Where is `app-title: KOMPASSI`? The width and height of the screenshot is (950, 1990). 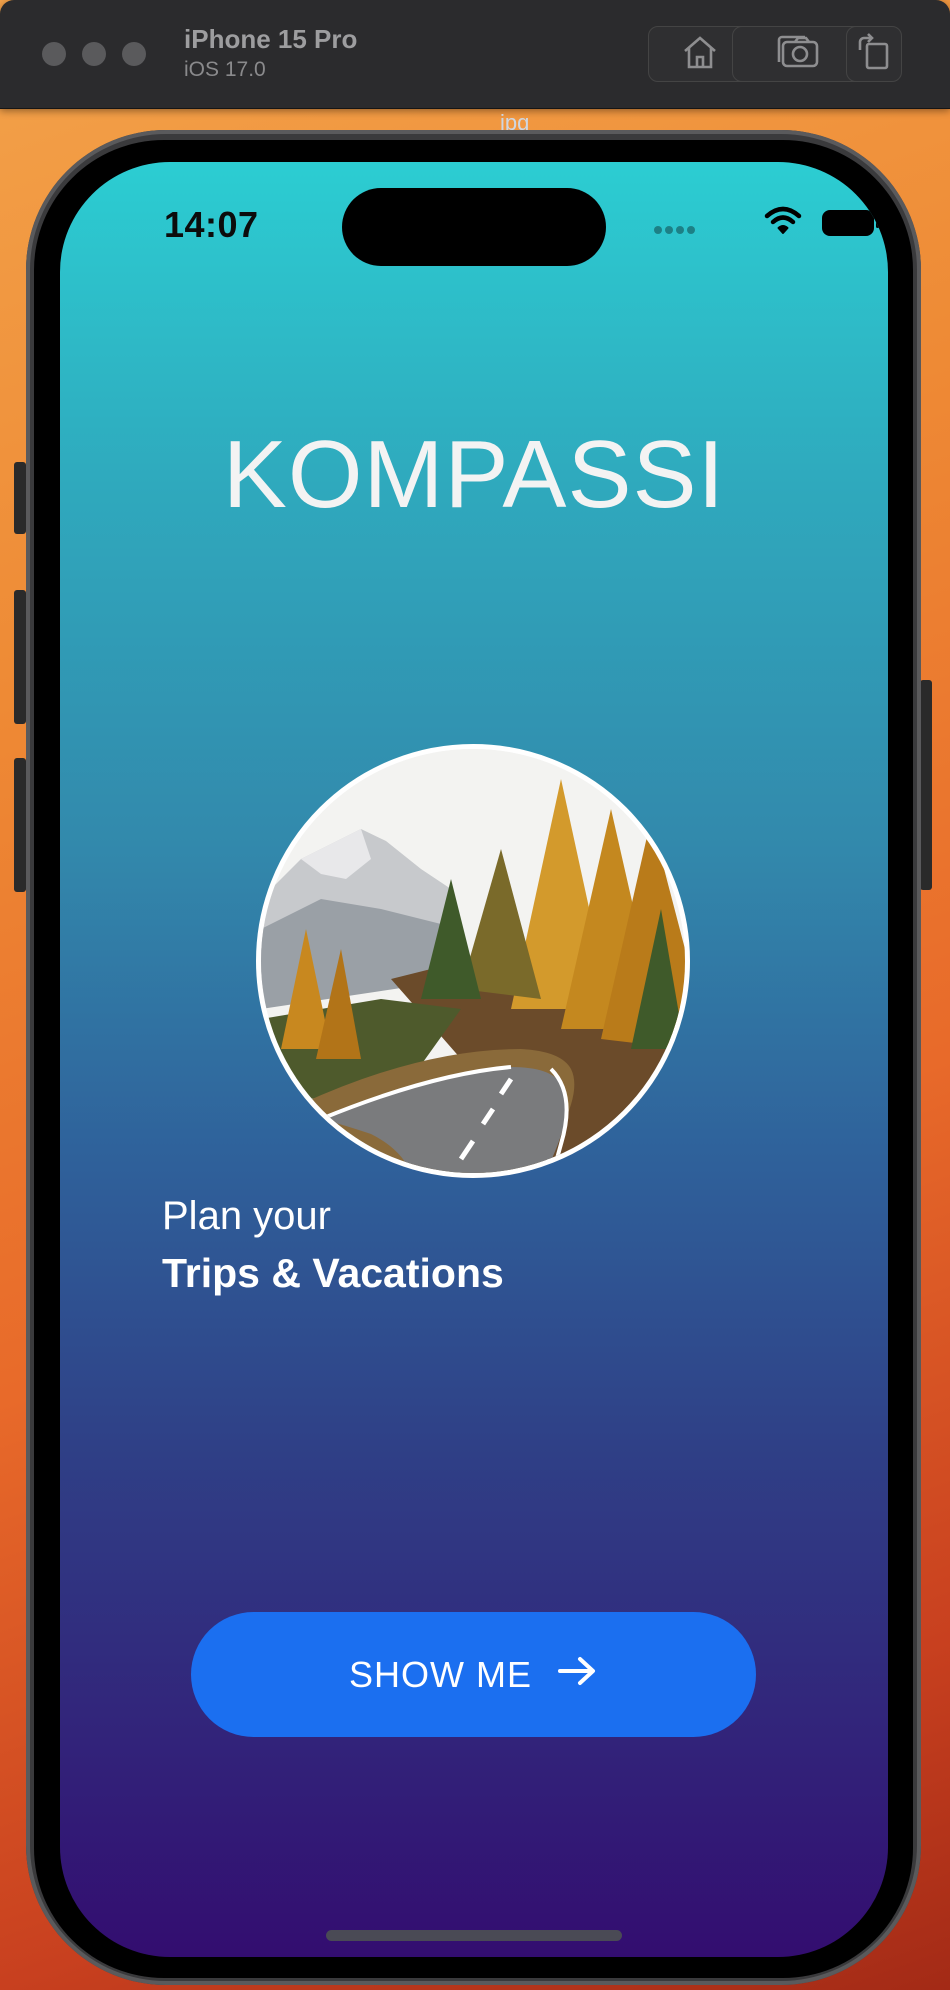
app-title: KOMPASSI is located at coordinates (474, 474).